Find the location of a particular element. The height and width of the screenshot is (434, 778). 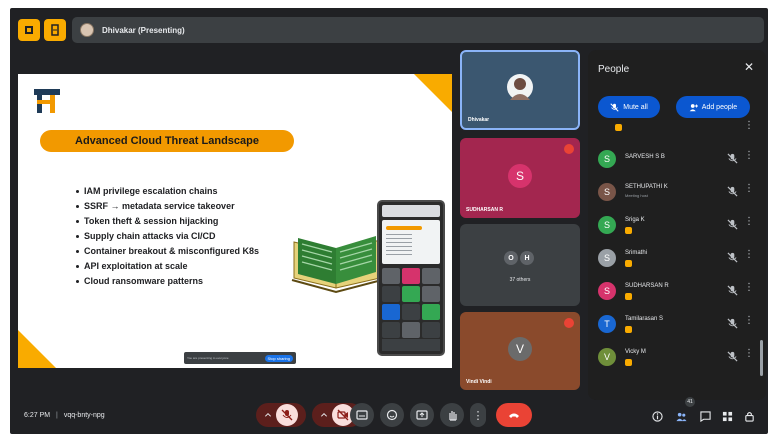

participant-tile-vindi: V Vindi Vindi is located at coordinates (520, 351).